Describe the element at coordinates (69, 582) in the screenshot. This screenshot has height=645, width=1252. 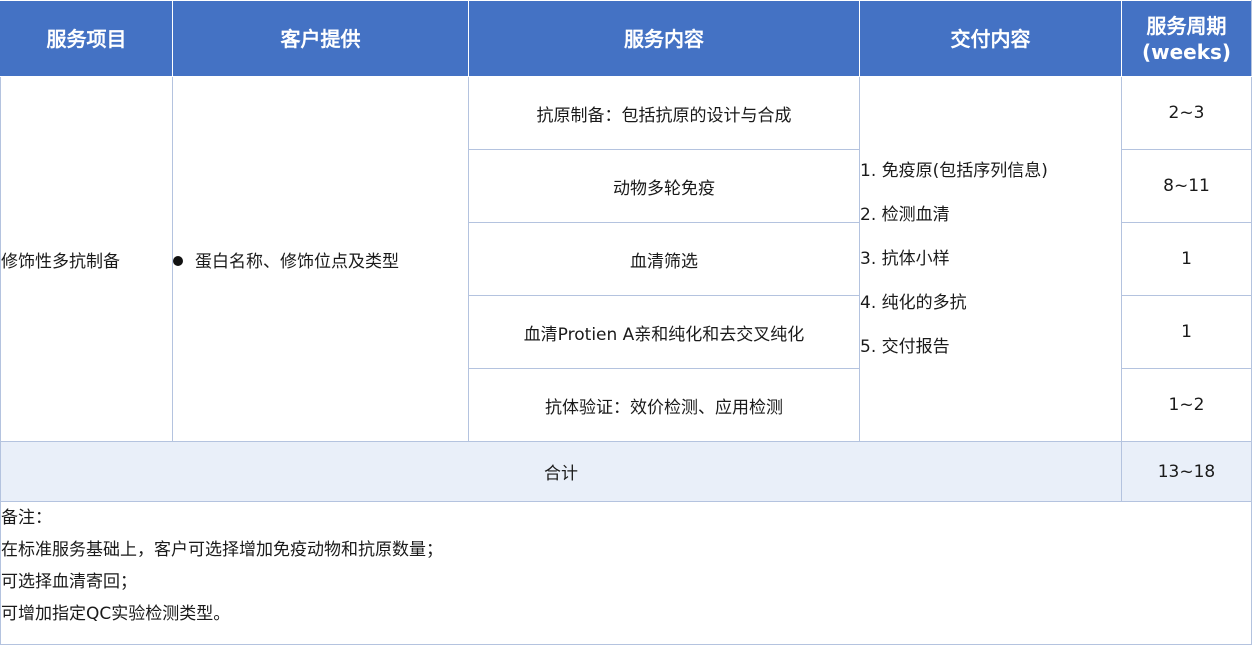
I see `note-line: 可选择血清寄回；` at that location.